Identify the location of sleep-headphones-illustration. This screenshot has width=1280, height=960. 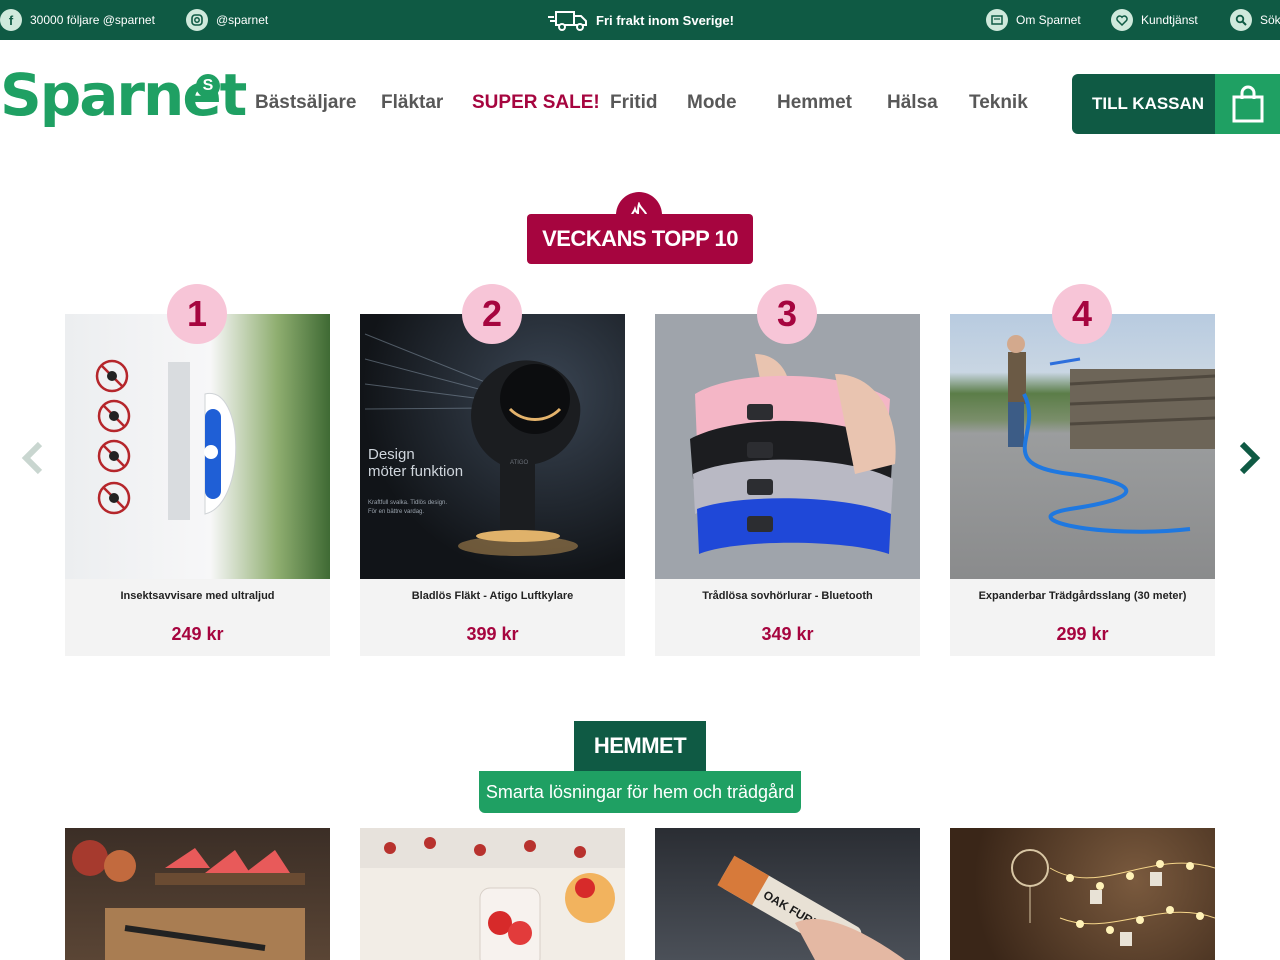
(793, 454).